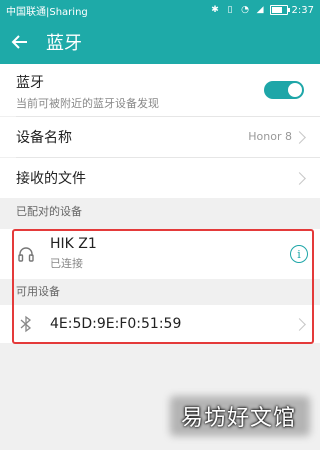 This screenshot has height=450, width=320. What do you see at coordinates (230, 10) in the screenshot?
I see `vibrate-icon: ▯` at bounding box center [230, 10].